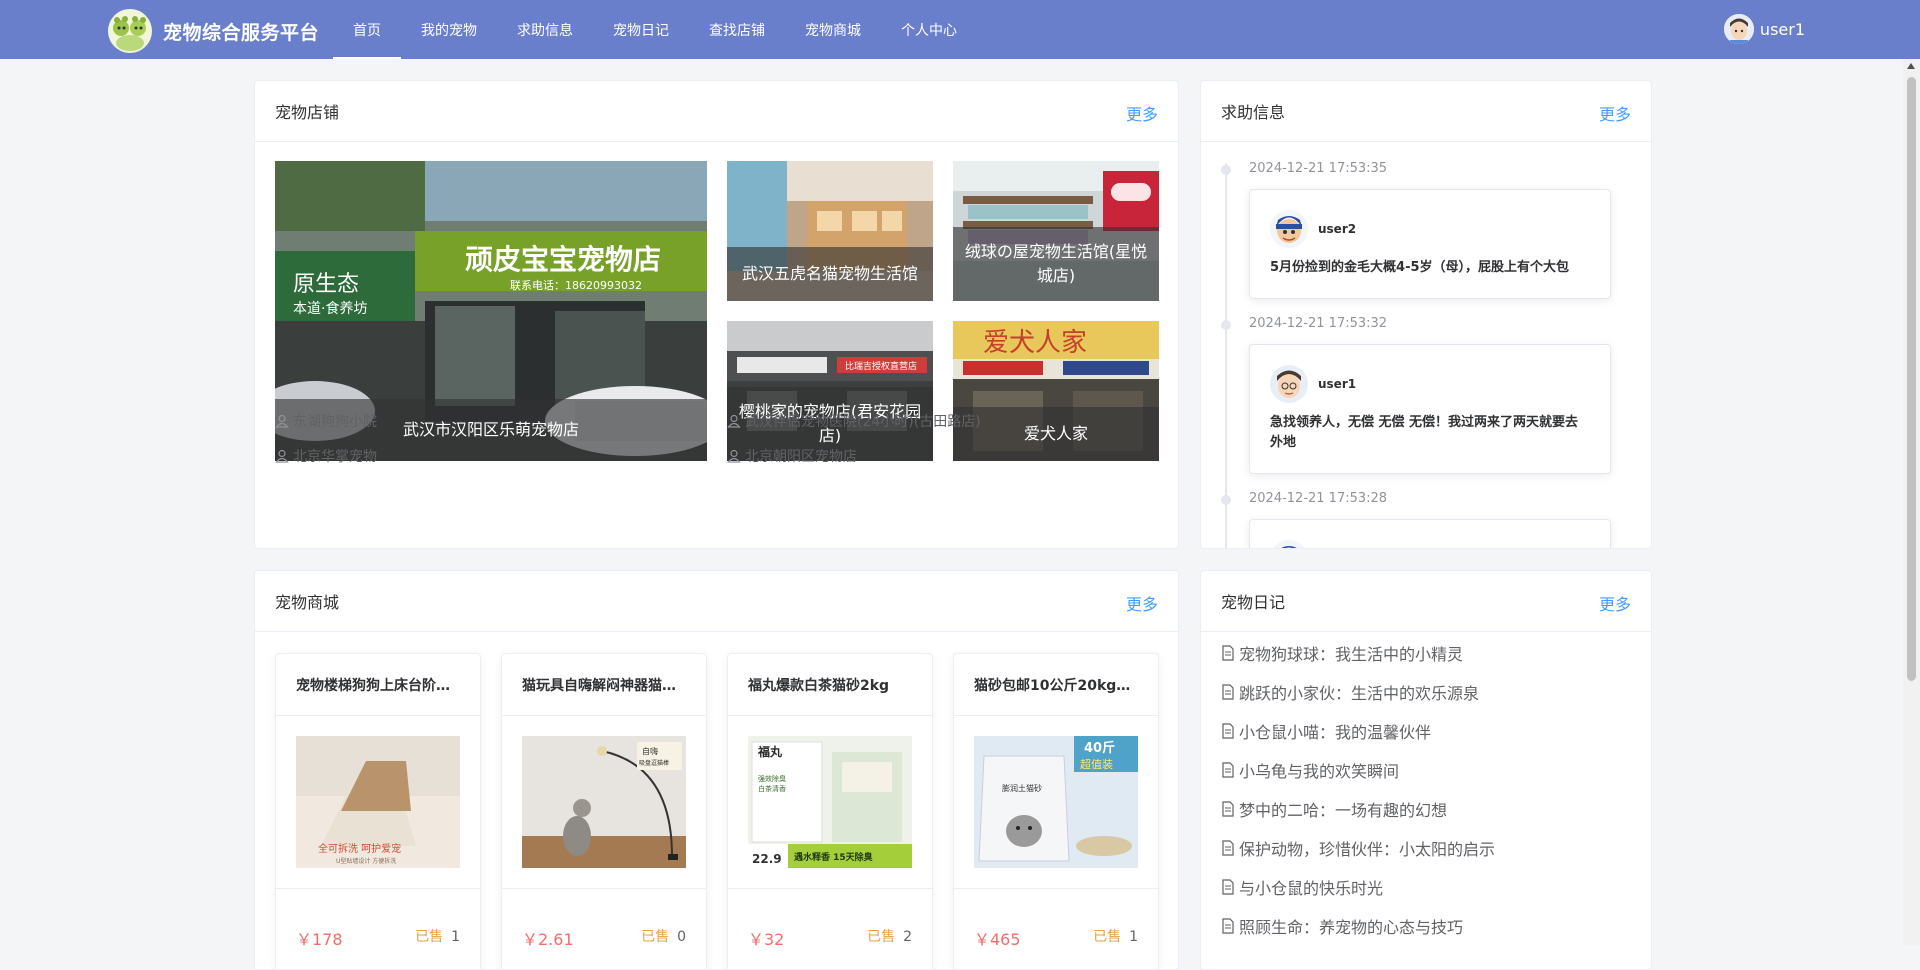  I want to click on help-post: user2 5月份捡到的金毛大概4-5岁（母），屁股上有个大包, so click(1430, 244).